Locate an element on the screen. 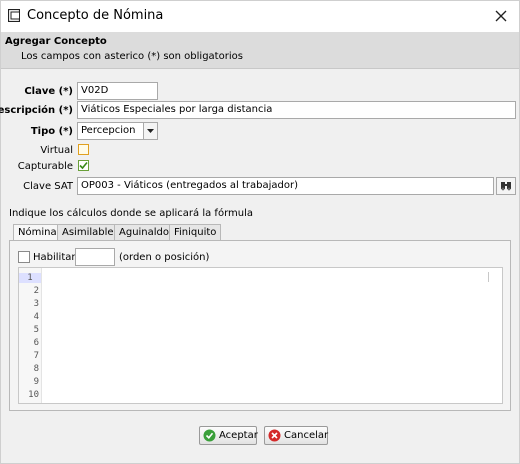 The width and height of the screenshot is (520, 464). checkmark-icon is located at coordinates (83, 165).